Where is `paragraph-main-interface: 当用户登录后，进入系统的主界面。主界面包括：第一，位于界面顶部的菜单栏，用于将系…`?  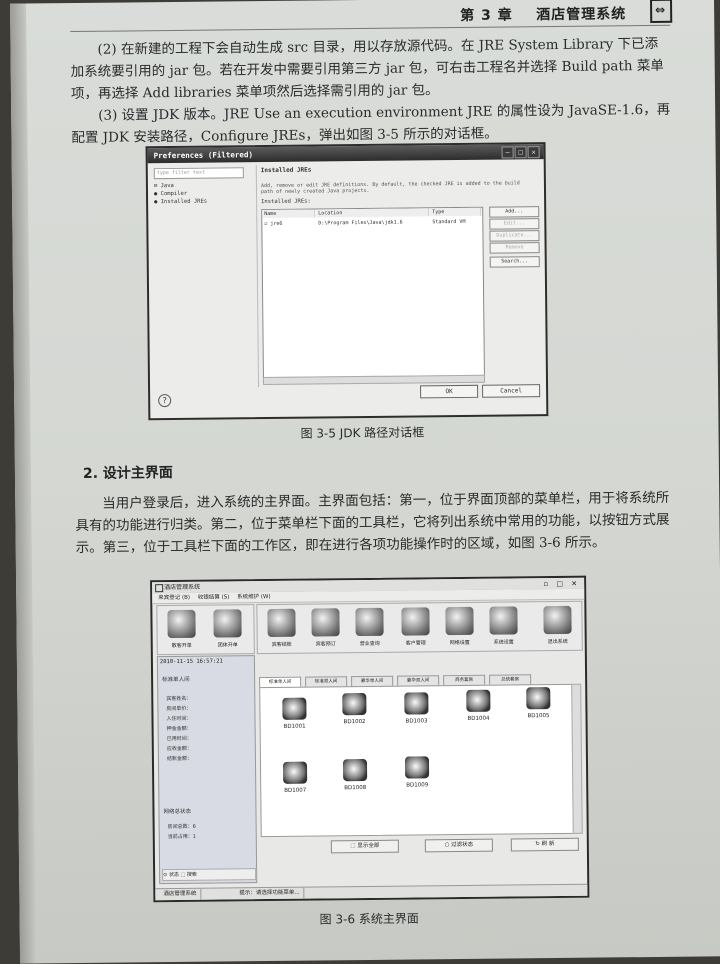 paragraph-main-interface: 当用户登录后，进入系统的主界面。主界面包括：第一，位于界面顶部的菜单栏，用于将系… is located at coordinates (372, 523).